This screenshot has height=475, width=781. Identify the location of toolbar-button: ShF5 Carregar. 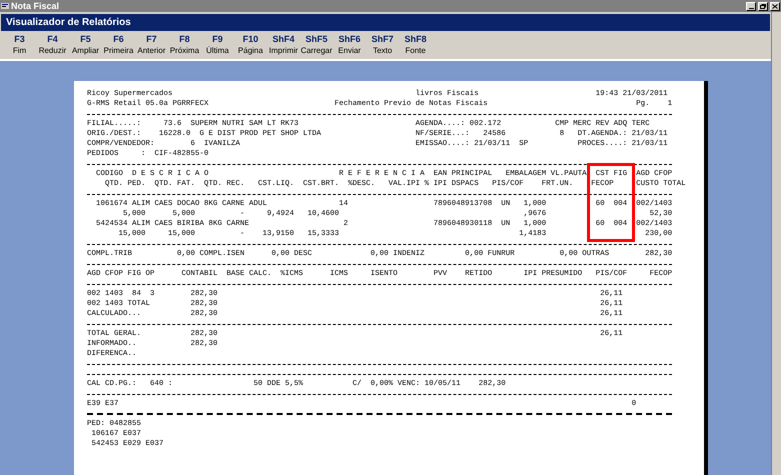
(316, 45).